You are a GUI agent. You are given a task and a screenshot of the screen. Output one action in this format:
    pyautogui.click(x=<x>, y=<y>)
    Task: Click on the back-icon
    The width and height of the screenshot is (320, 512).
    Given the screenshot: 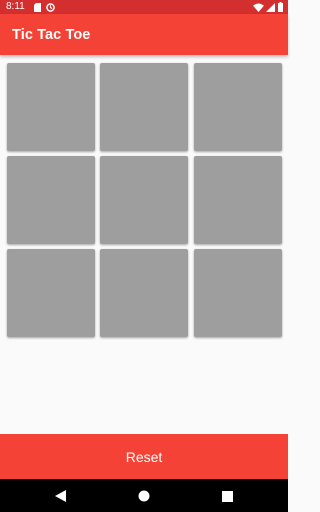 What is the action you would take?
    pyautogui.click(x=60, y=496)
    